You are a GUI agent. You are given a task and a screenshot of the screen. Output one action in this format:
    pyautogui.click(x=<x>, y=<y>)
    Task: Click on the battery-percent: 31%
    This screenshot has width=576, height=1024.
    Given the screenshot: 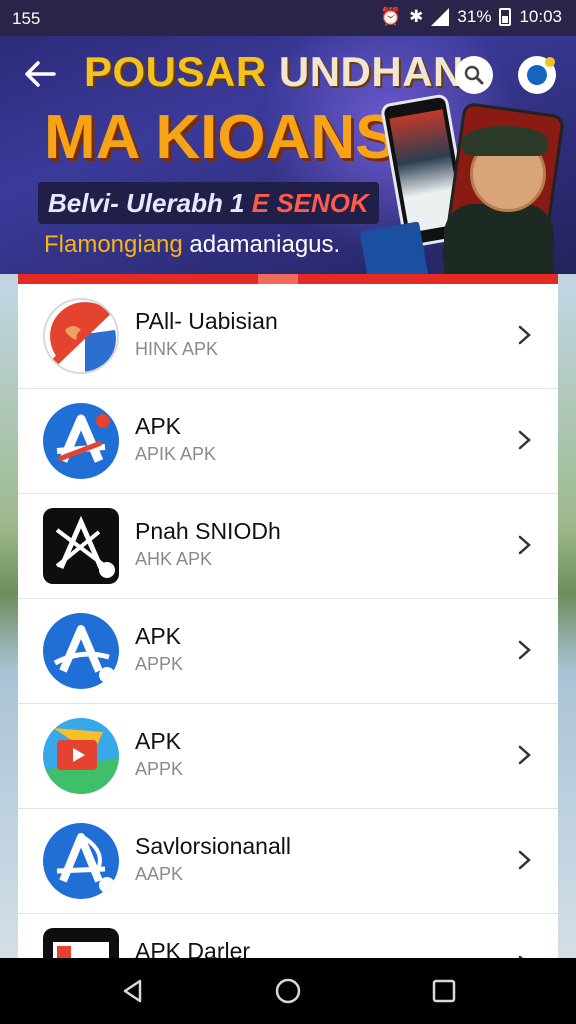 What is the action you would take?
    pyautogui.click(x=474, y=16)
    